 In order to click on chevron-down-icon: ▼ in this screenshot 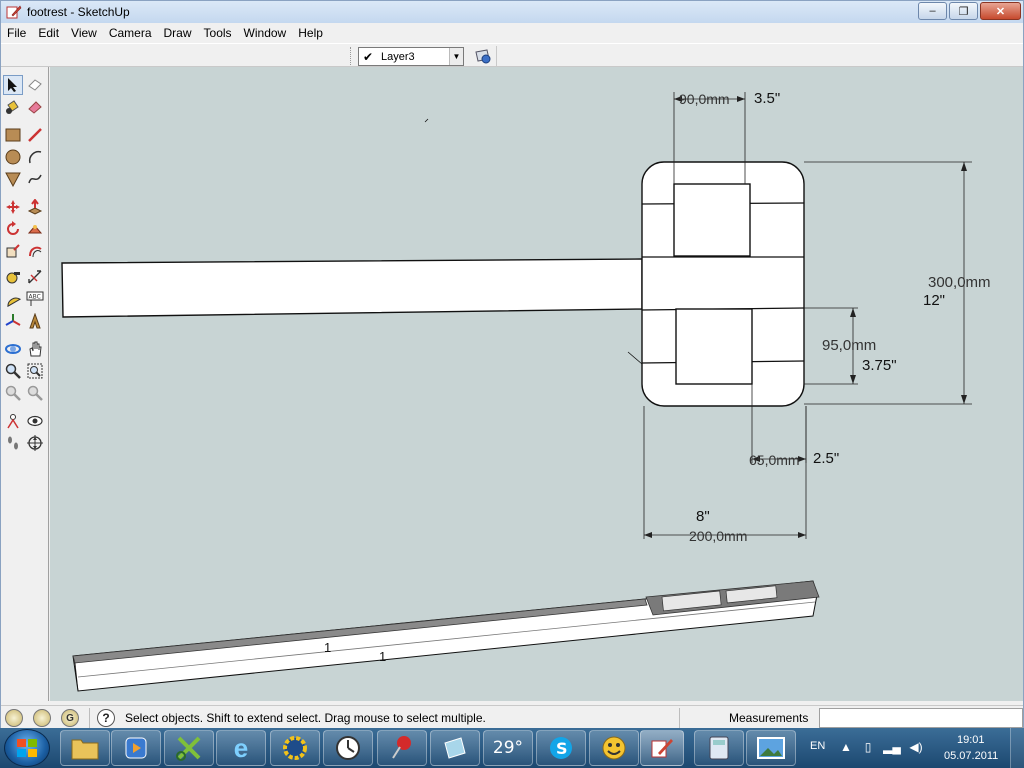, I will do `click(456, 56)`.